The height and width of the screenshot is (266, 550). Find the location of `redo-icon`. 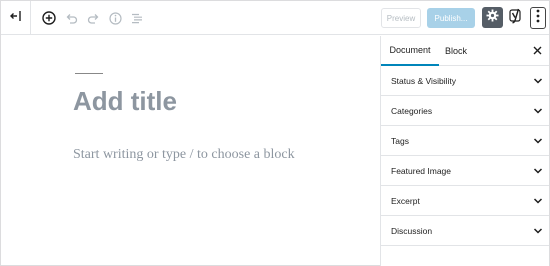

redo-icon is located at coordinates (93, 18).